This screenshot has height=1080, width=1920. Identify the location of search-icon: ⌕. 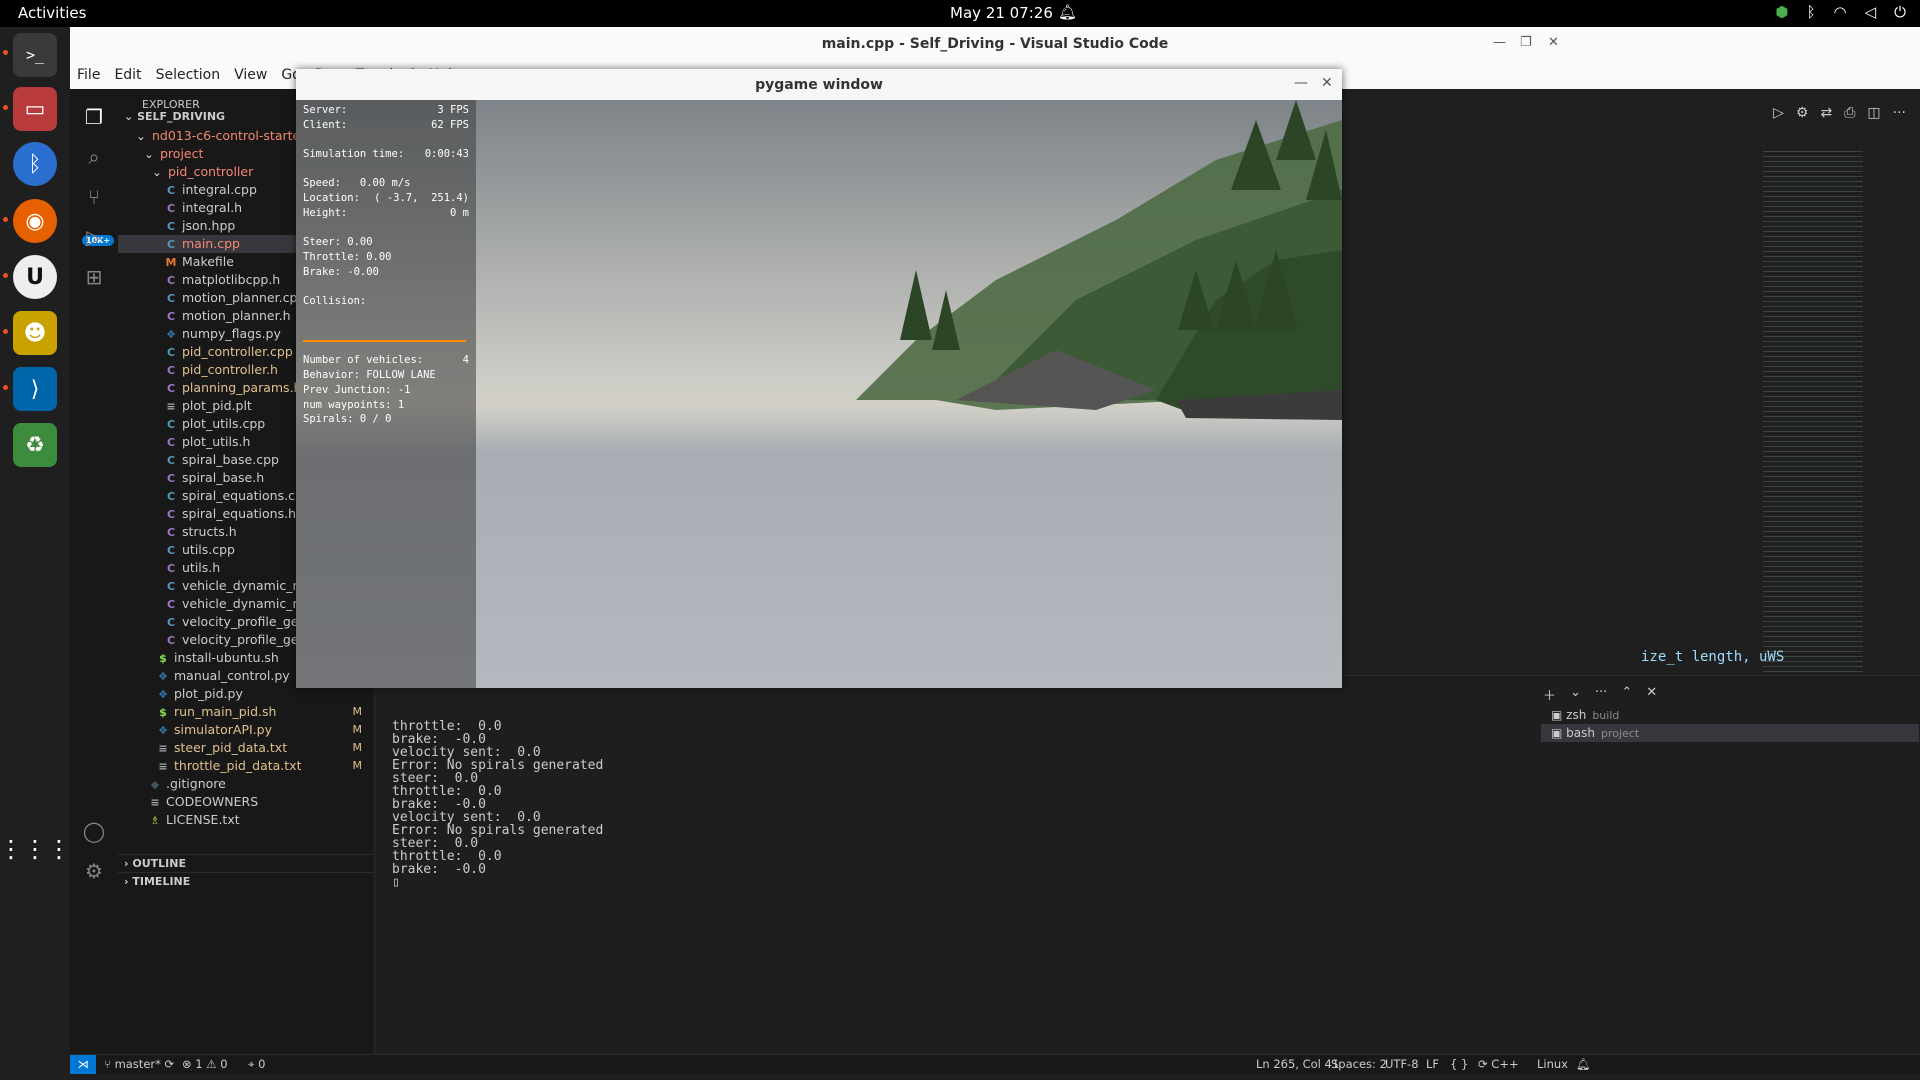
(94, 157).